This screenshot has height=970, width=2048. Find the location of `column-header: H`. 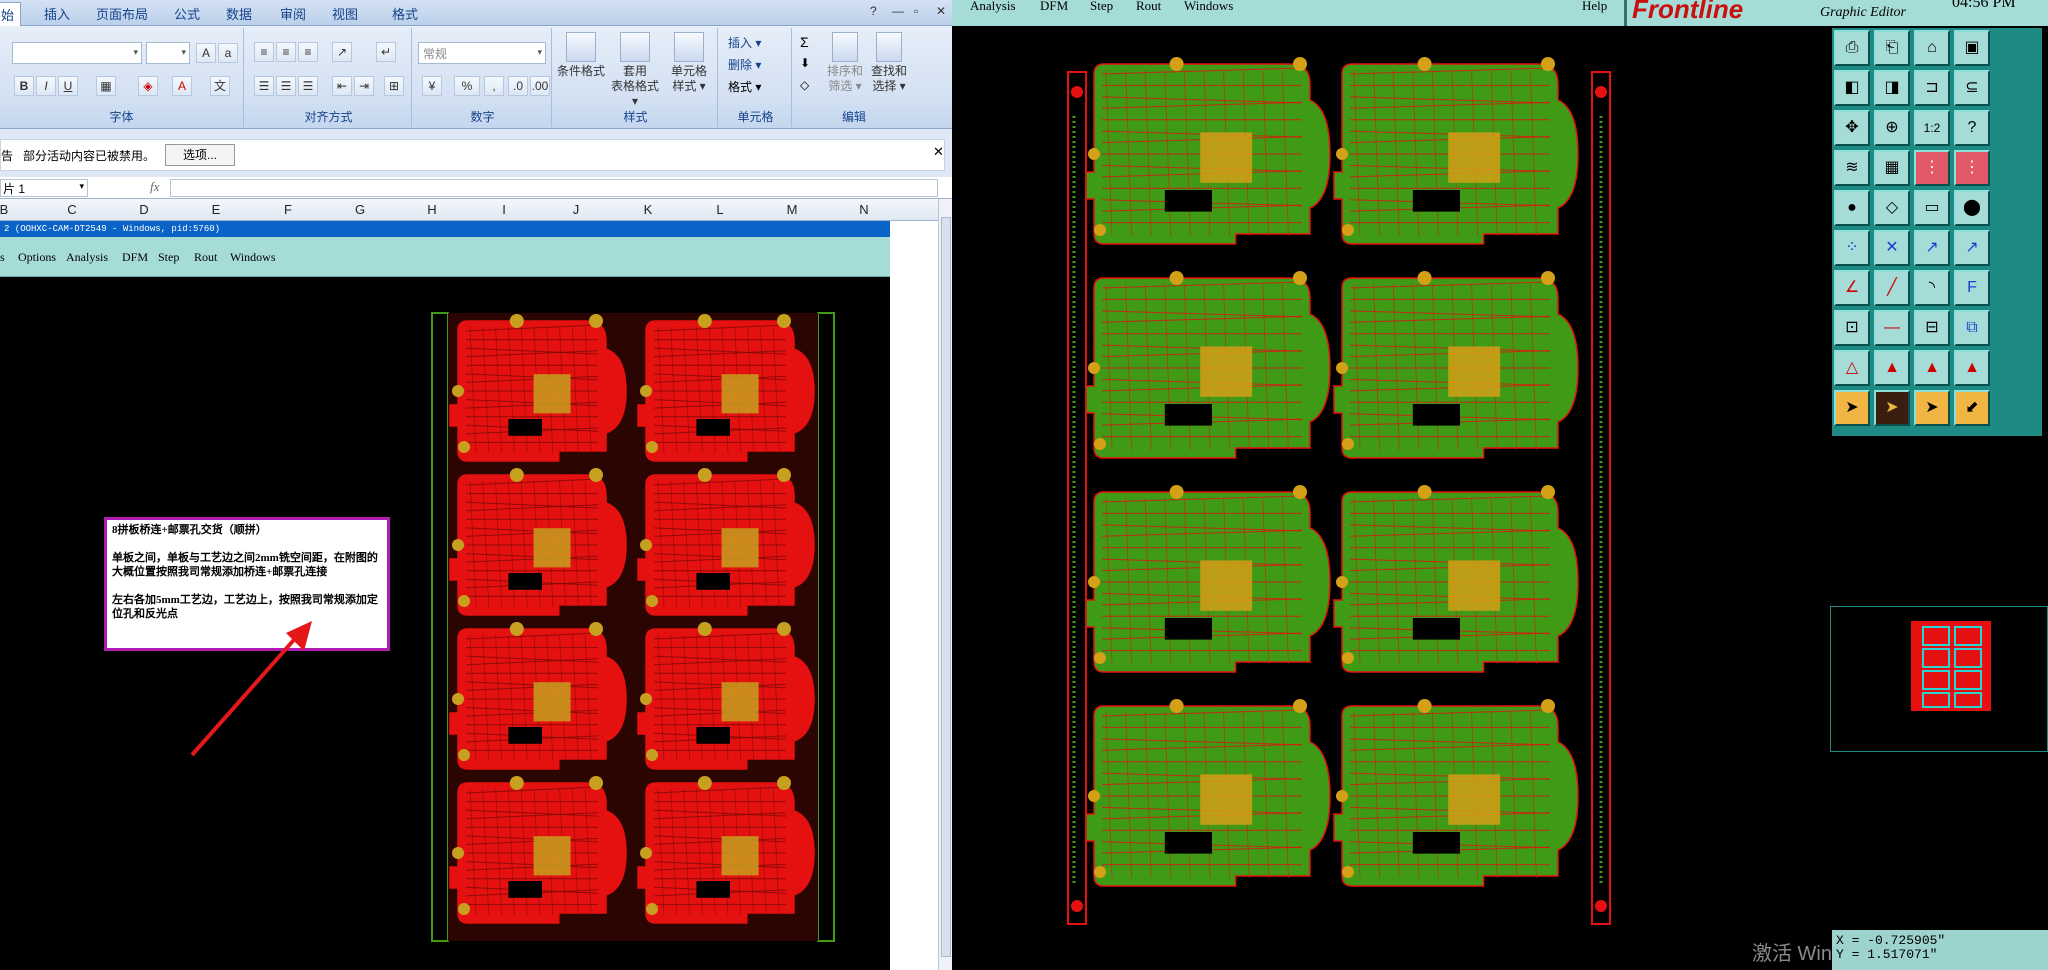

column-header: H is located at coordinates (432, 209).